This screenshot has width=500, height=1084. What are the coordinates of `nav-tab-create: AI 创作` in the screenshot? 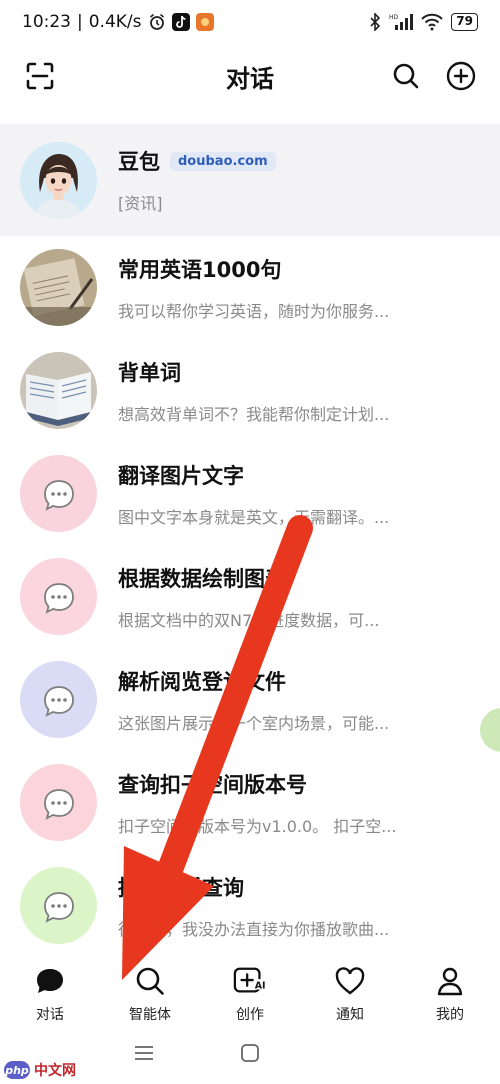 It's located at (250, 994).